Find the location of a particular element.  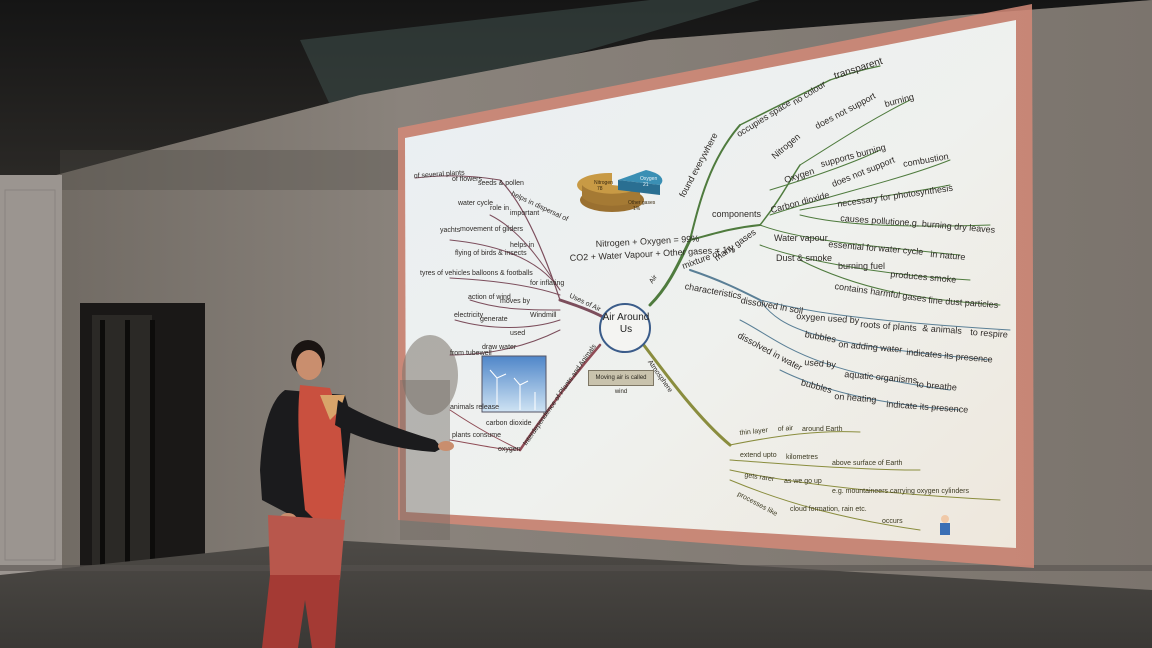

wall-shadow-top is located at coordinates (235, 170).